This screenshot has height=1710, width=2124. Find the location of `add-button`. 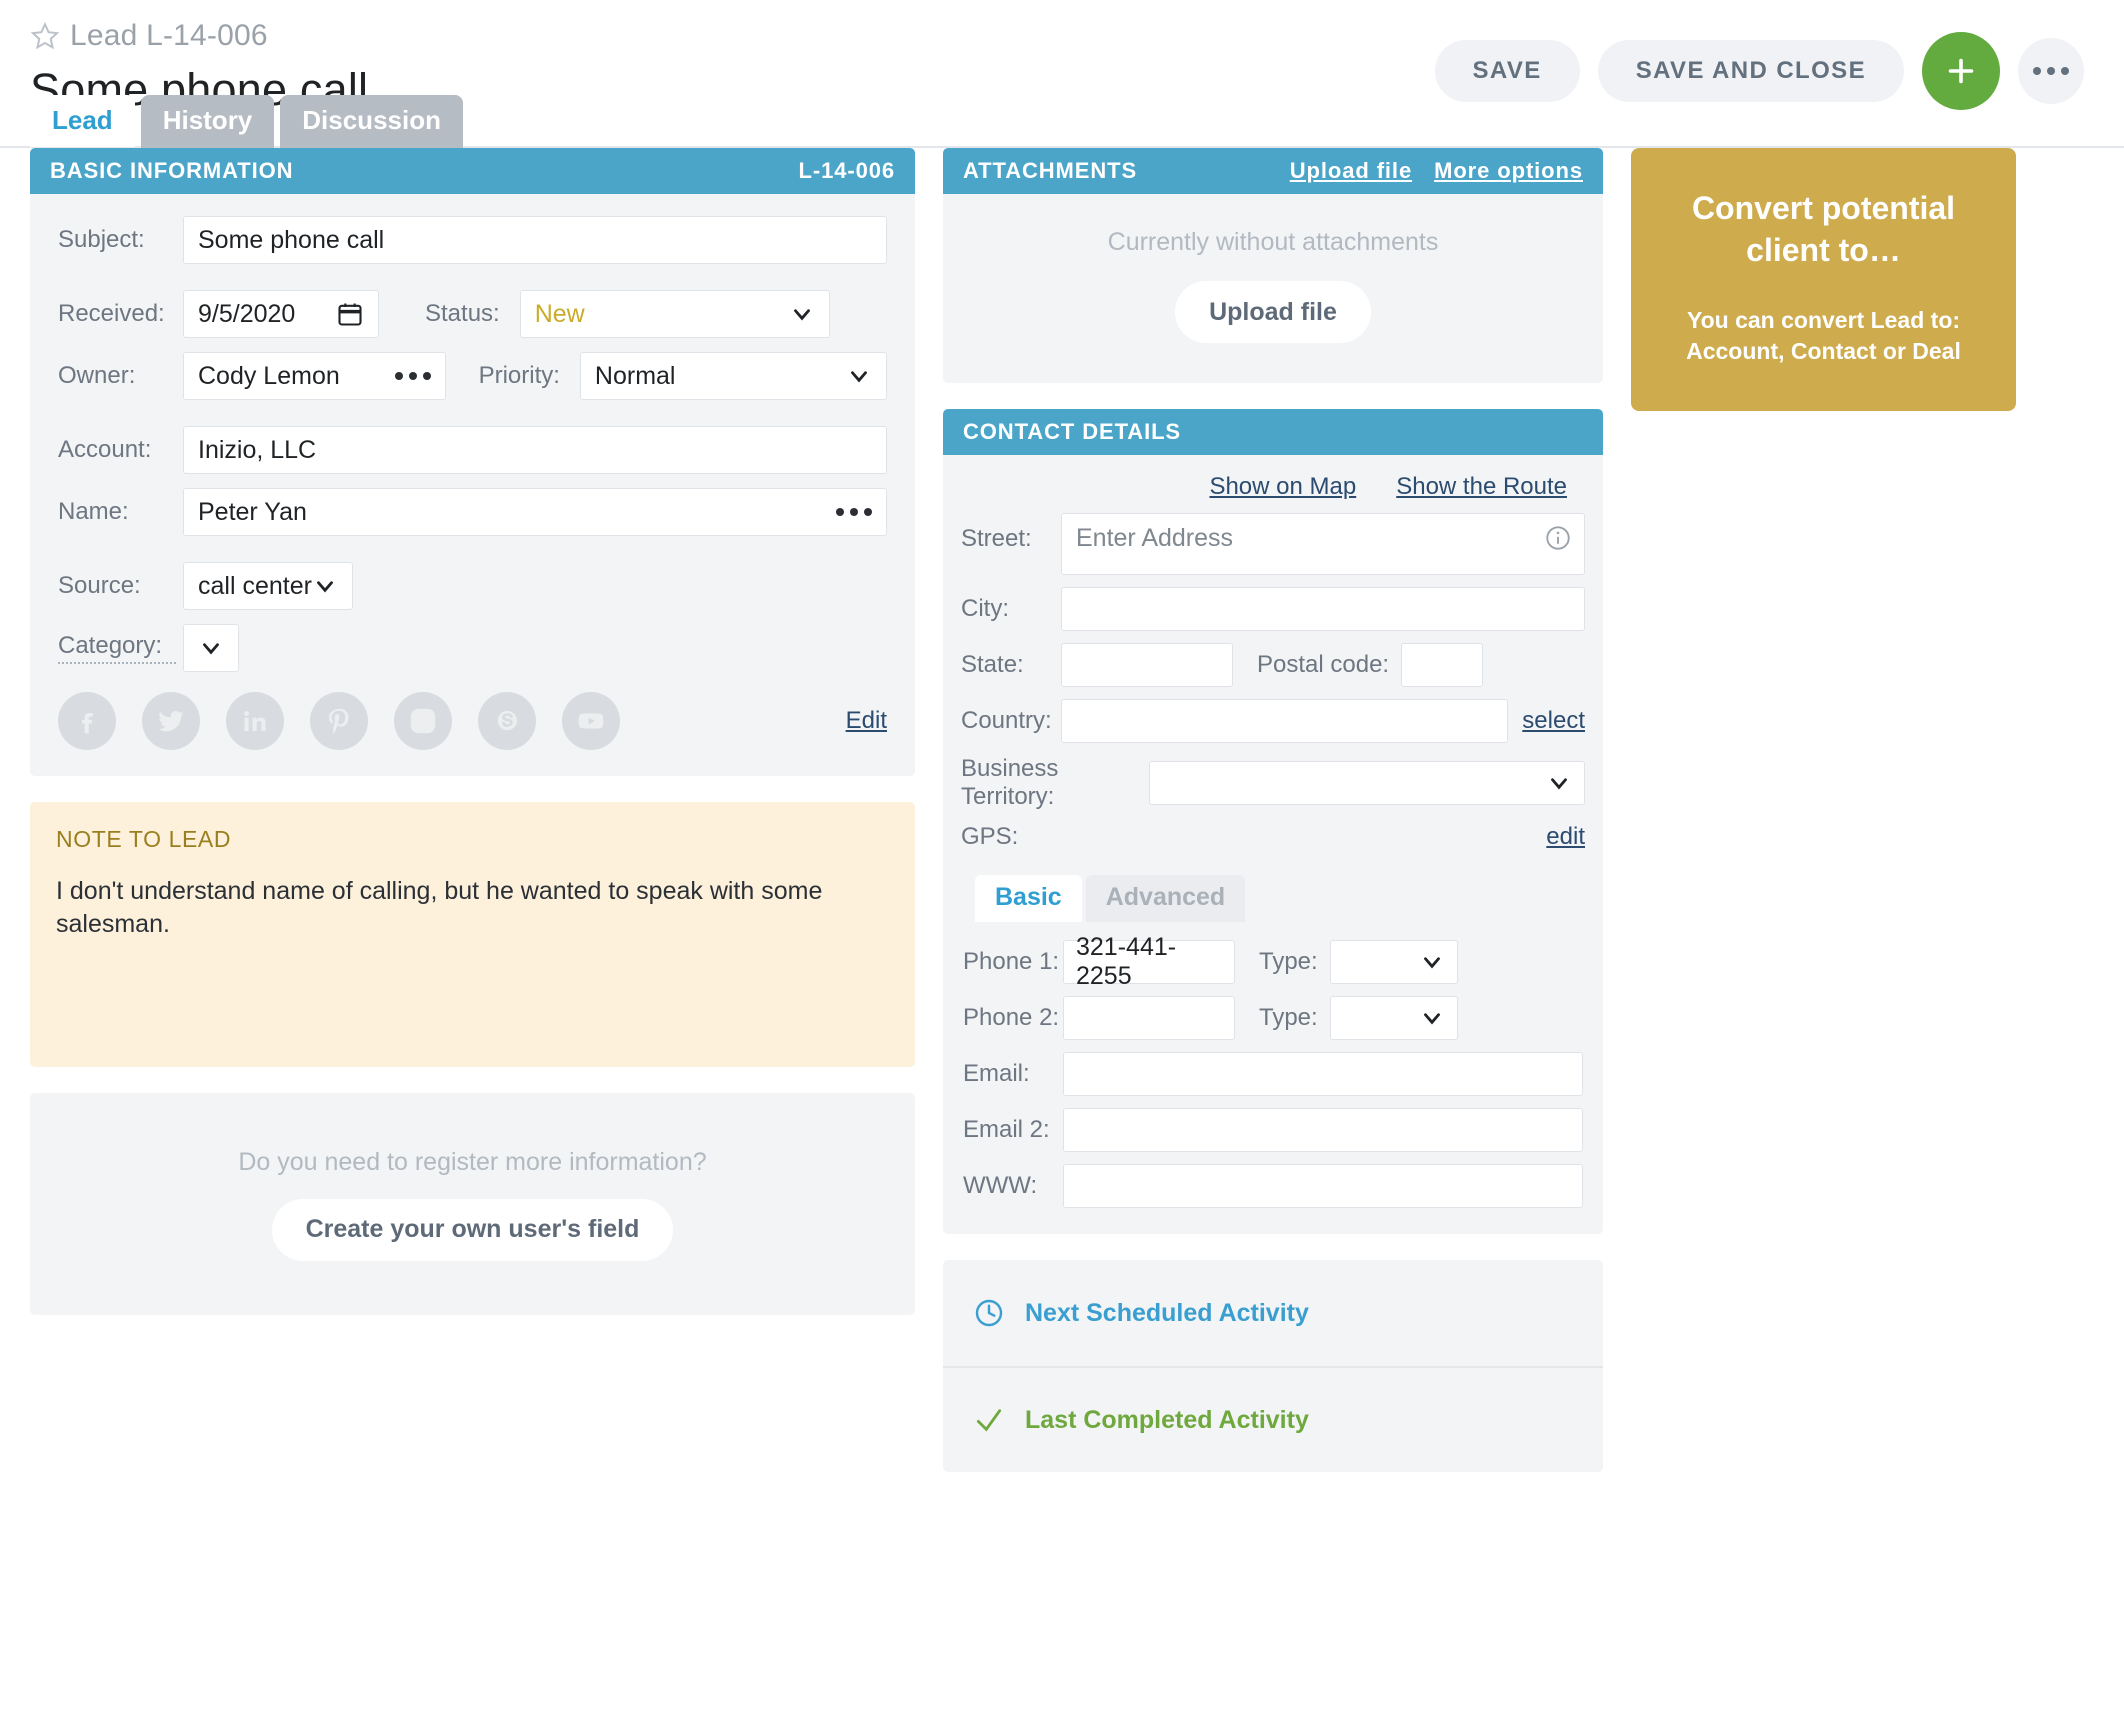

add-button is located at coordinates (1961, 71).